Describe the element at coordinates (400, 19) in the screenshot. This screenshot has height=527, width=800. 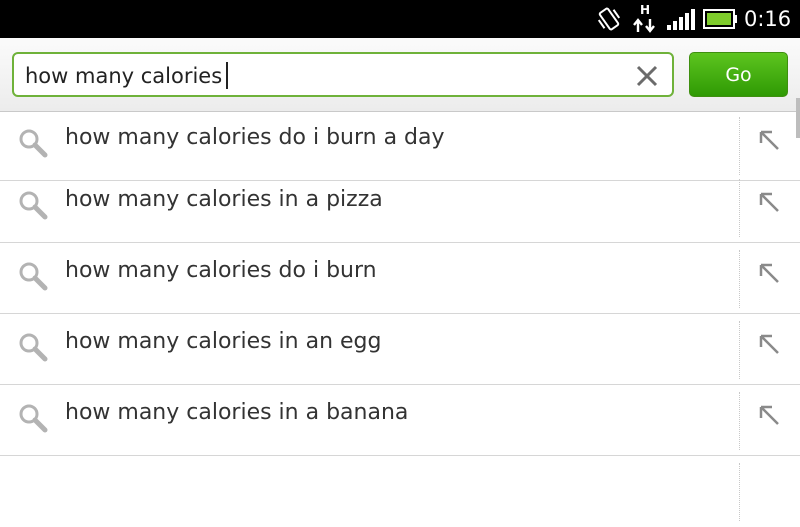
I see `status-bar: H 0:16` at that location.